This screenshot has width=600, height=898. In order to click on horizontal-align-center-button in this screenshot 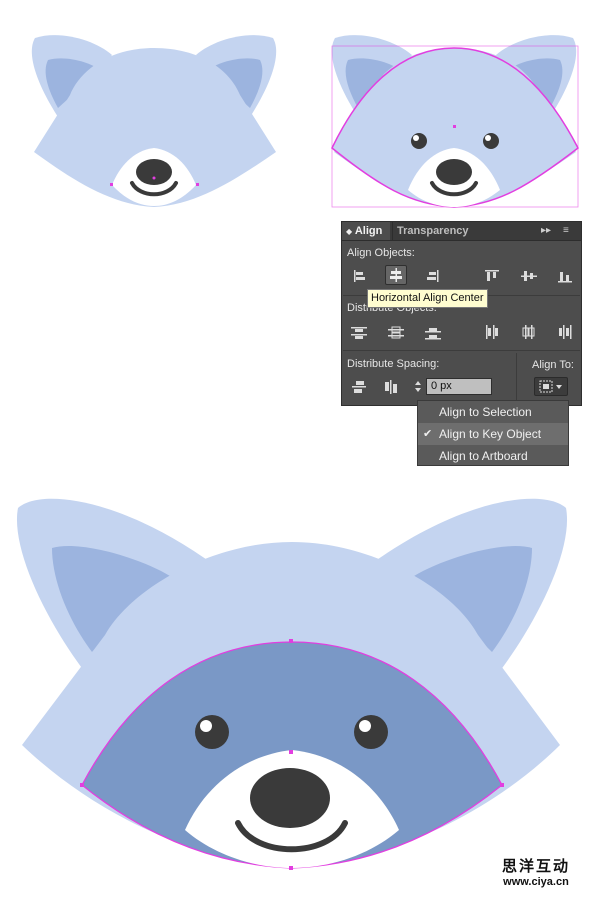, I will do `click(396, 275)`.